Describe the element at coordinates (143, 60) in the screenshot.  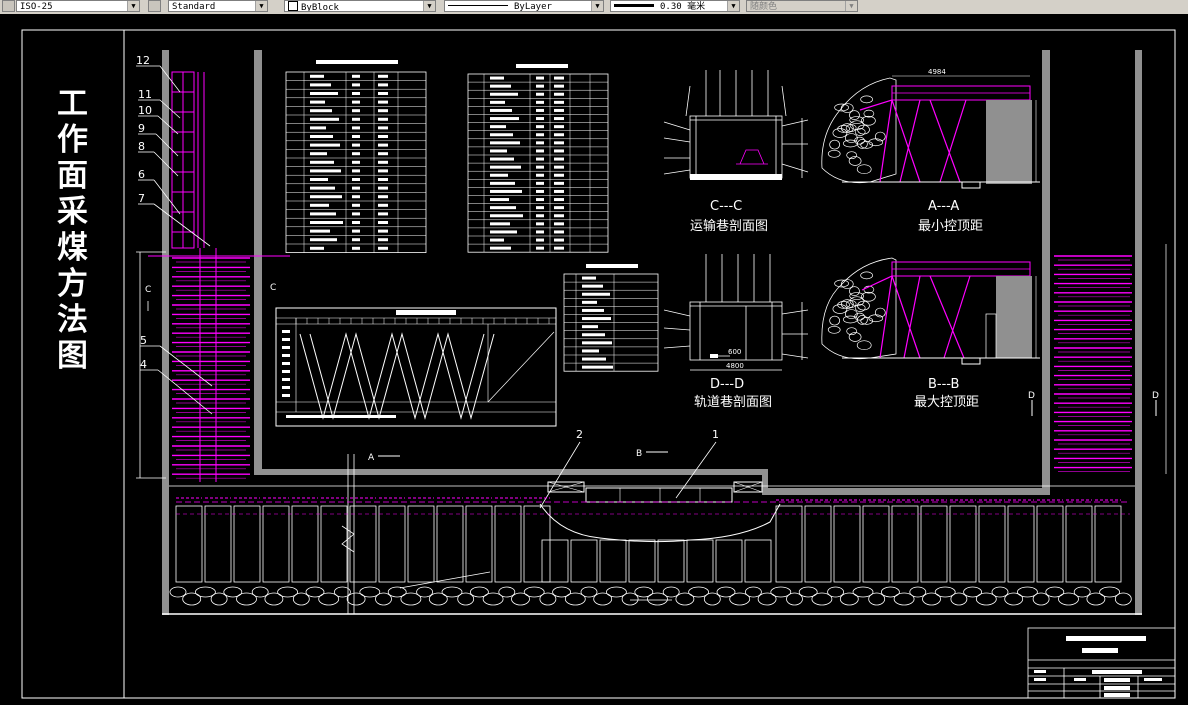
I see `callout-12: 12` at that location.